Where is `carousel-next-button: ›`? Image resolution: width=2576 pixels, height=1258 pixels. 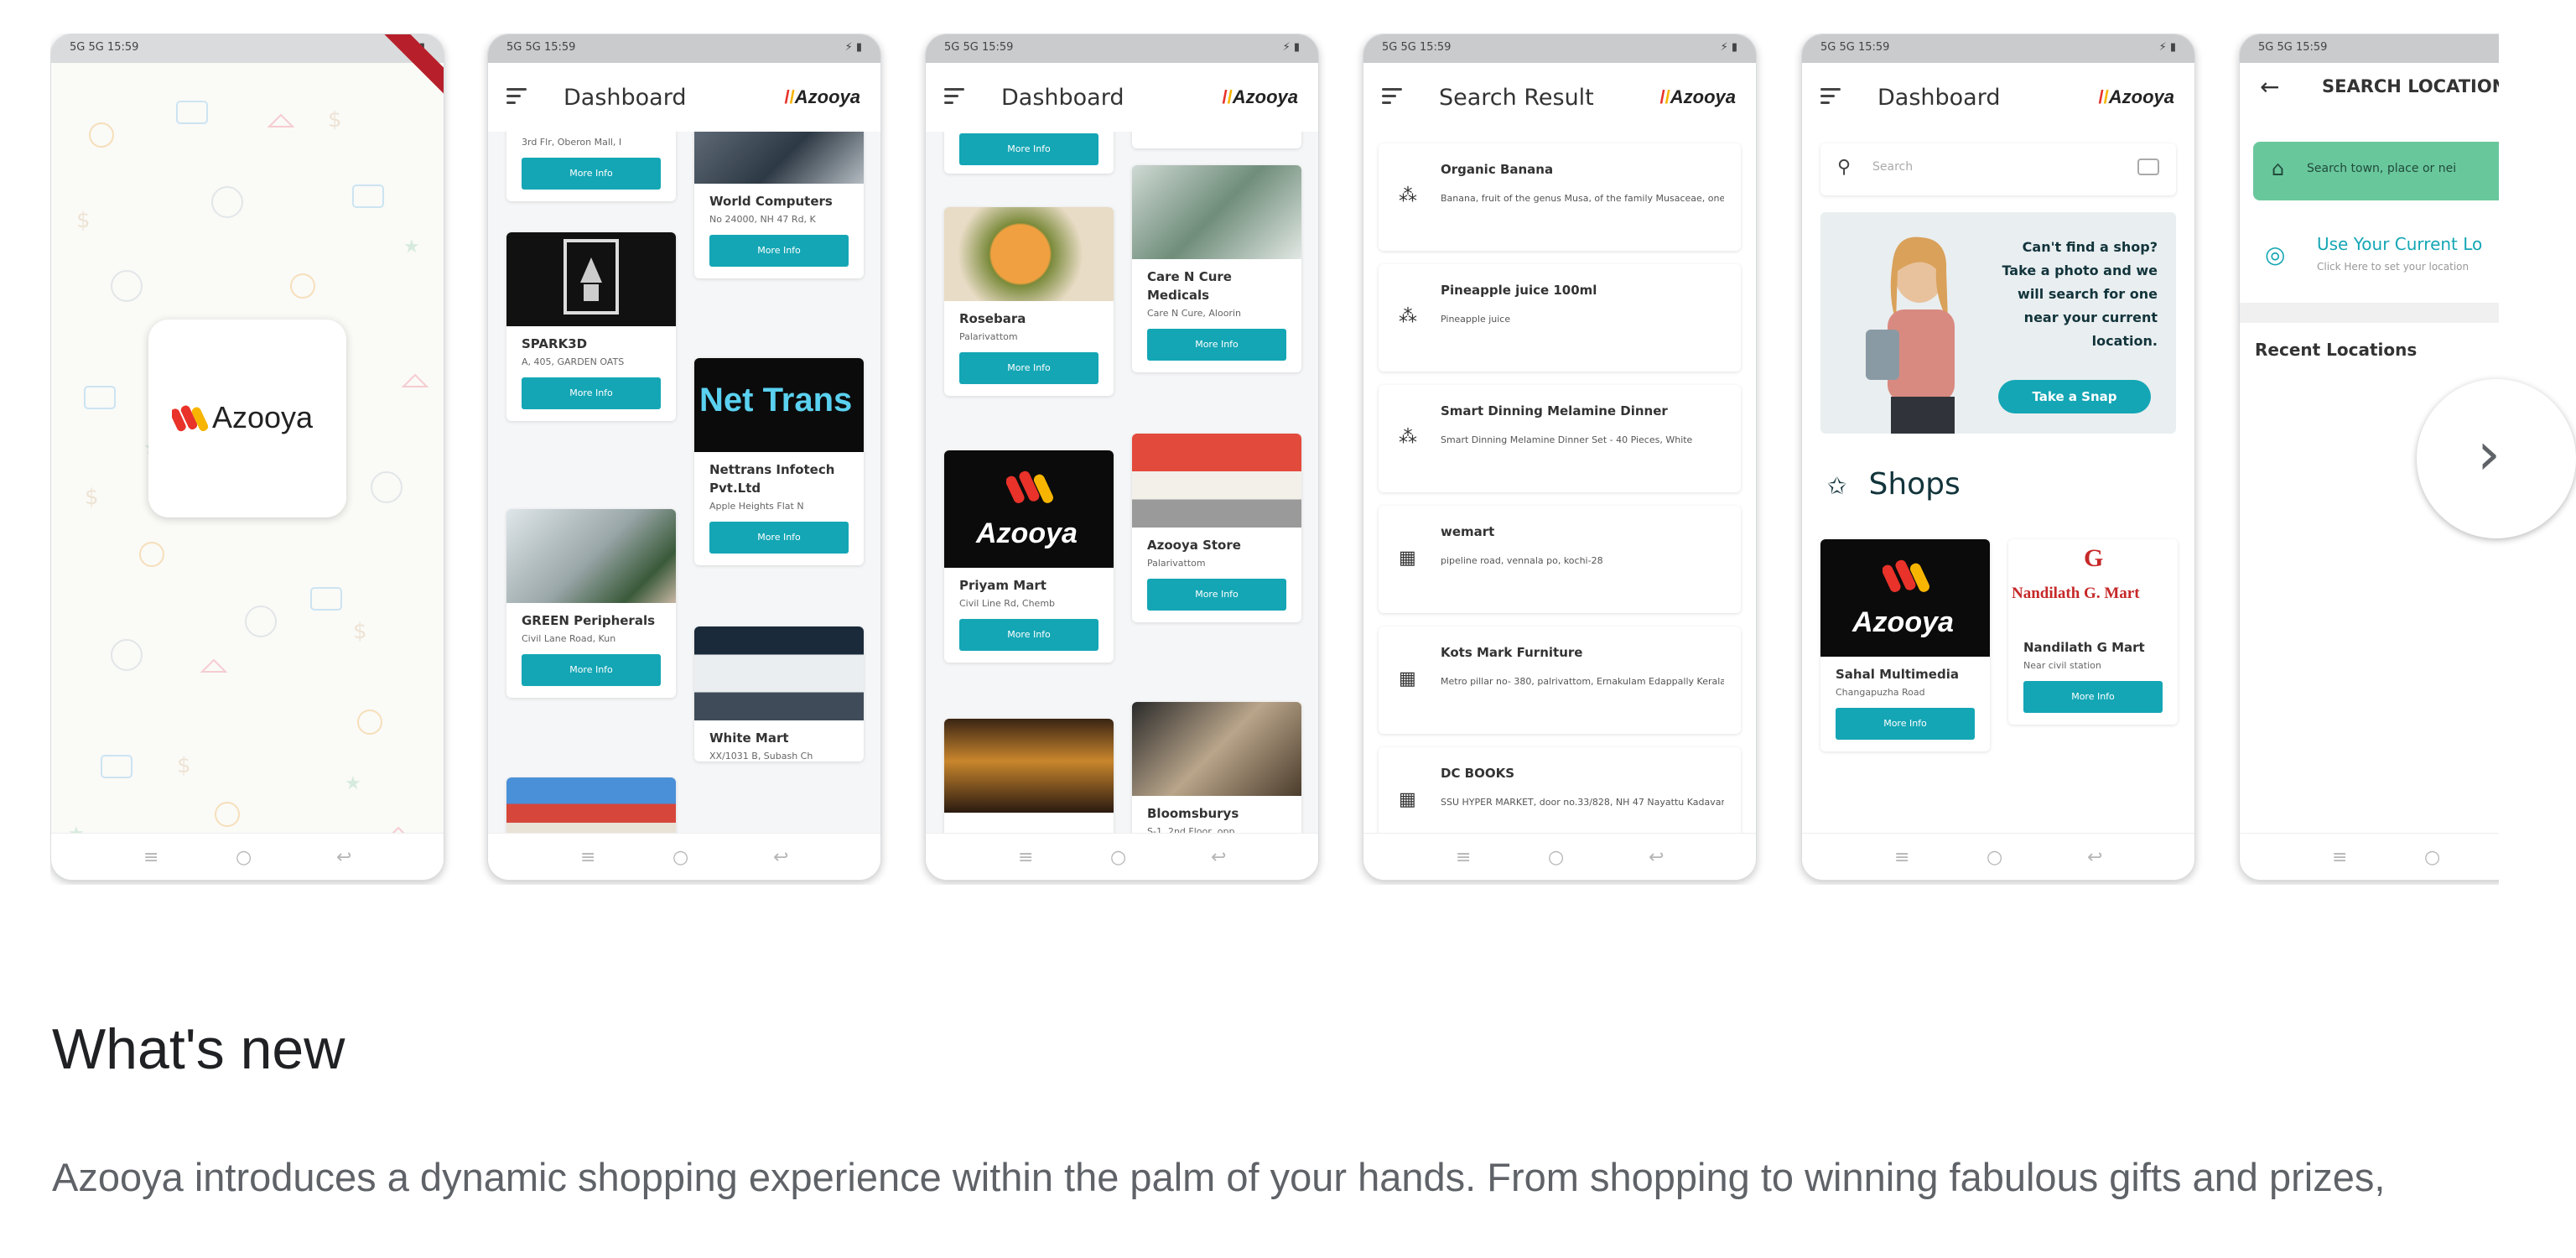 carousel-next-button: › is located at coordinates (2496, 458).